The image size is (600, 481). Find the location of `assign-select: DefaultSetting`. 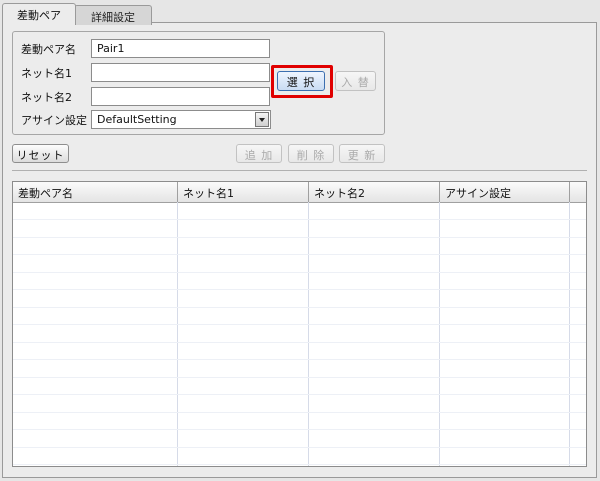

assign-select: DefaultSetting is located at coordinates (181, 119).